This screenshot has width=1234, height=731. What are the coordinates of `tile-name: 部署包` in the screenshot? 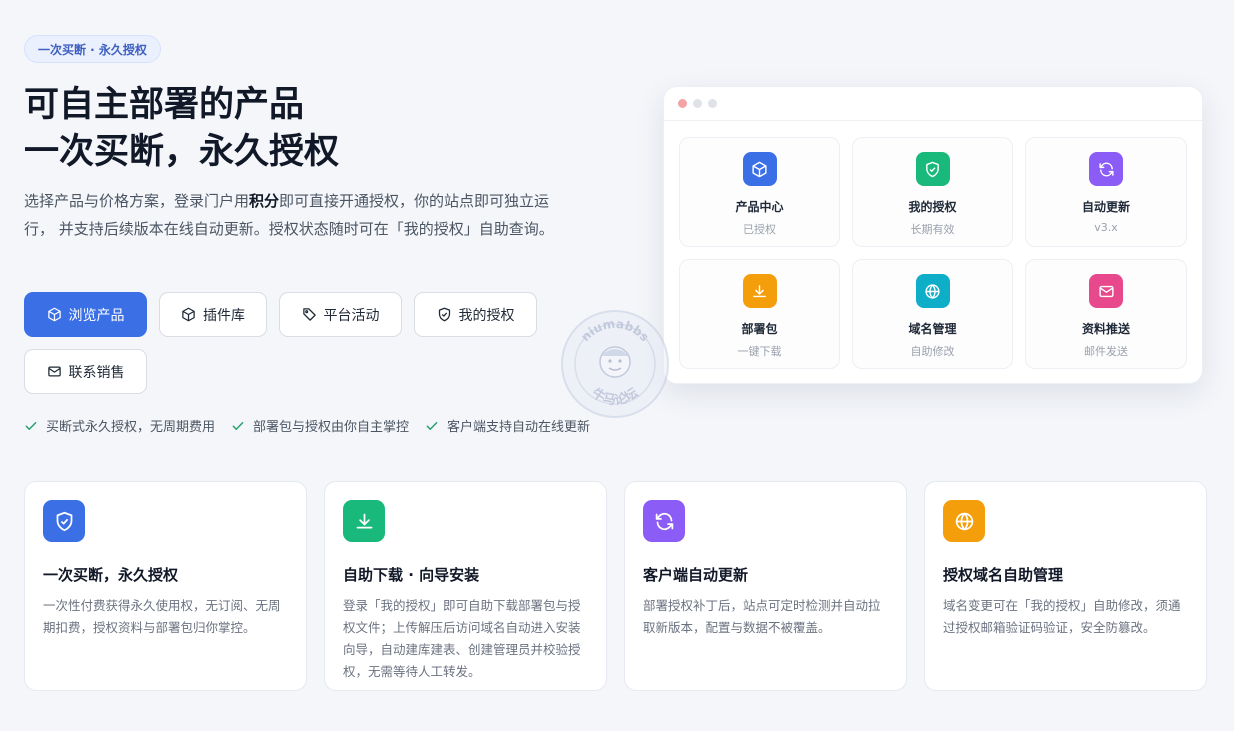 It's located at (759, 329).